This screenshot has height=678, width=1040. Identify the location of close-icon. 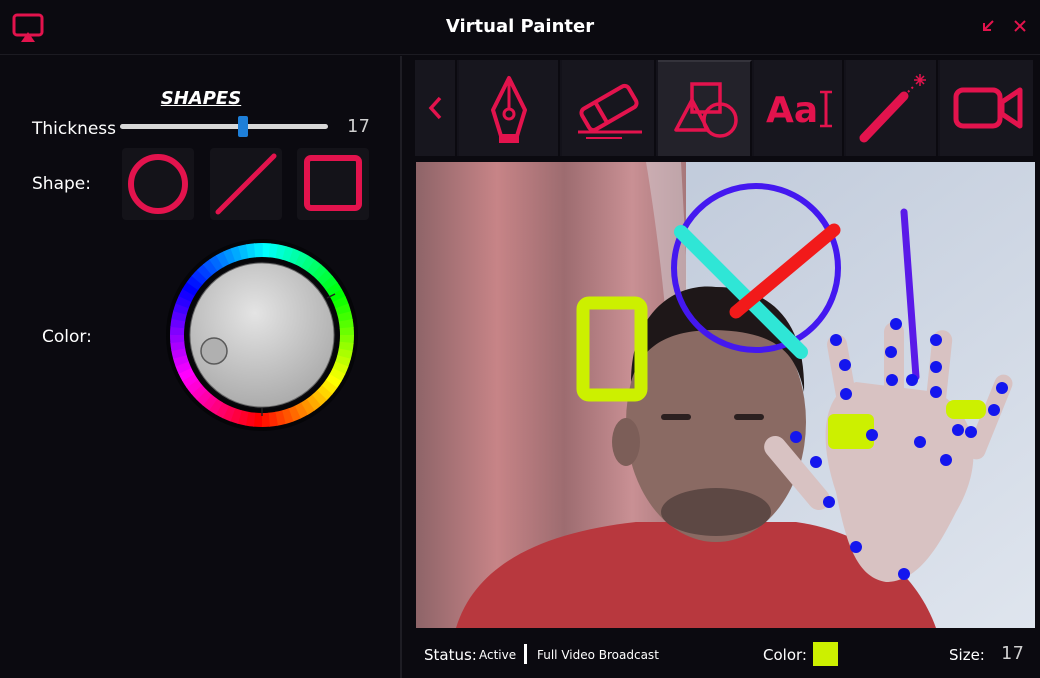
(1020, 26).